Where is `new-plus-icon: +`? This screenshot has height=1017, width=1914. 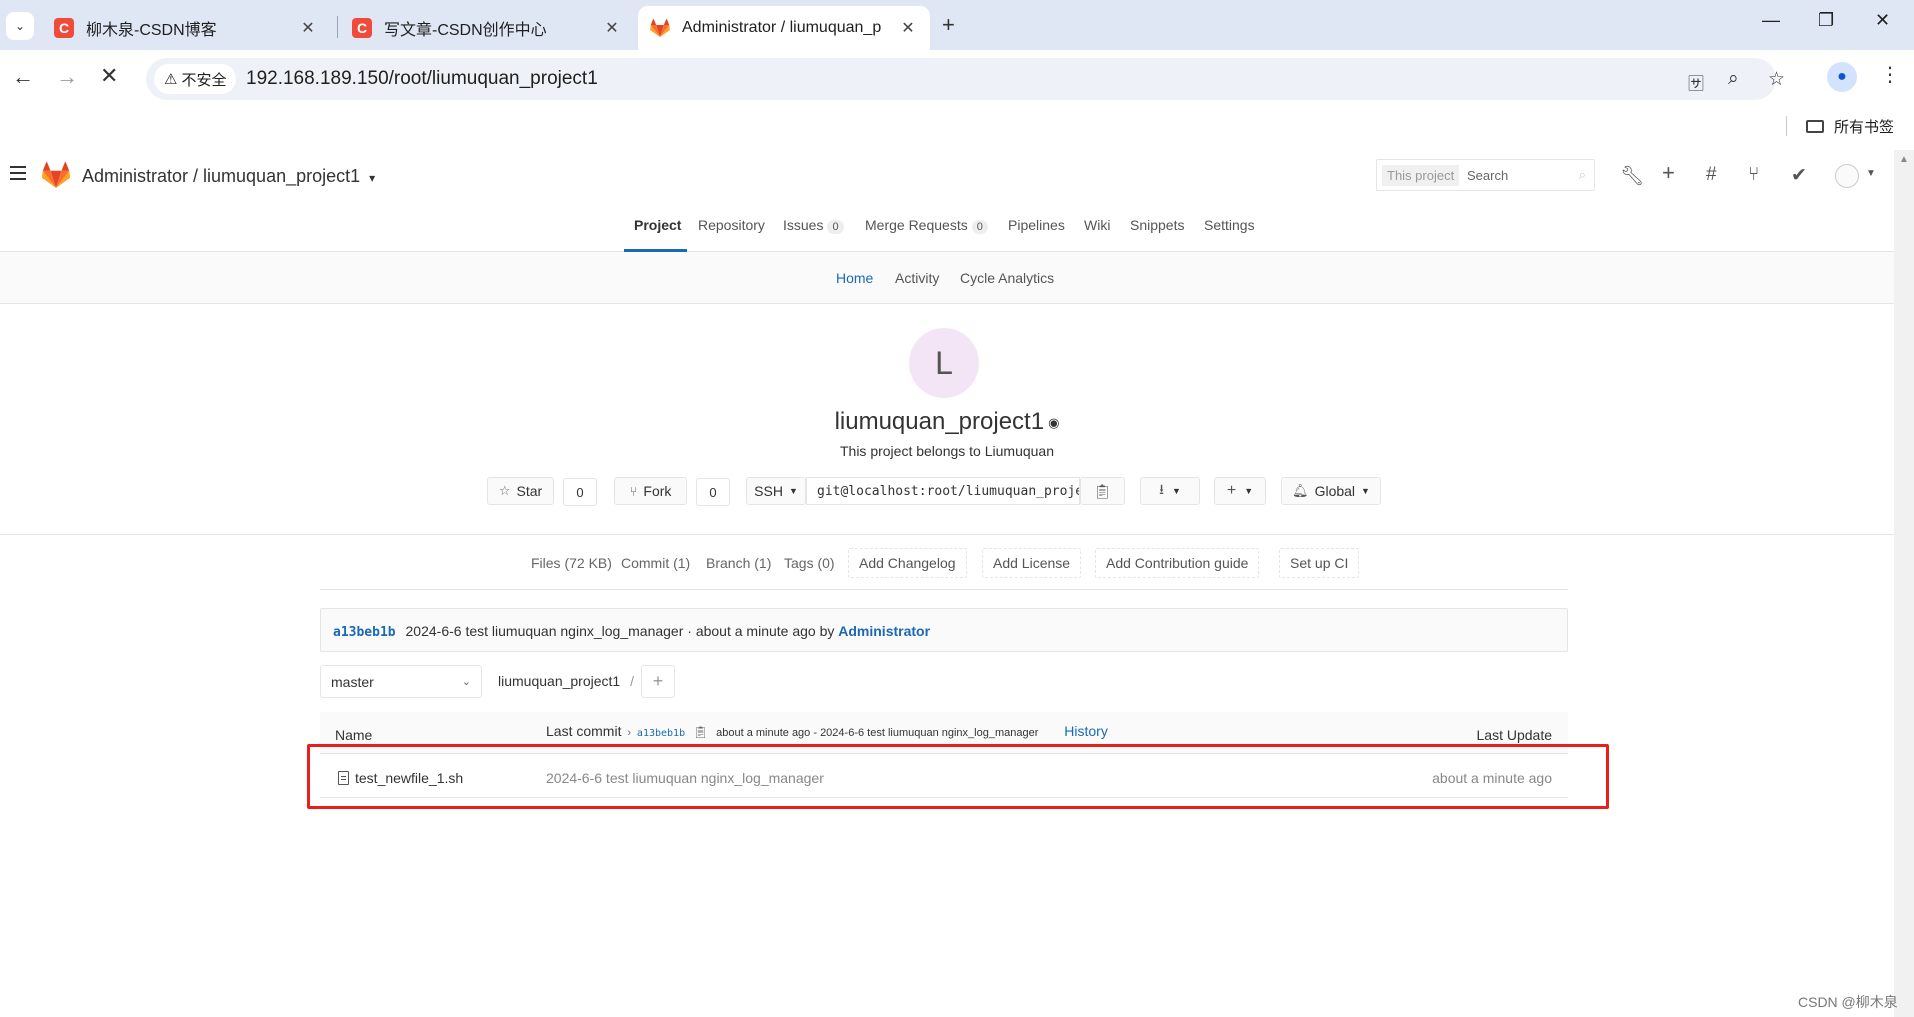
new-plus-icon: + is located at coordinates (1668, 173).